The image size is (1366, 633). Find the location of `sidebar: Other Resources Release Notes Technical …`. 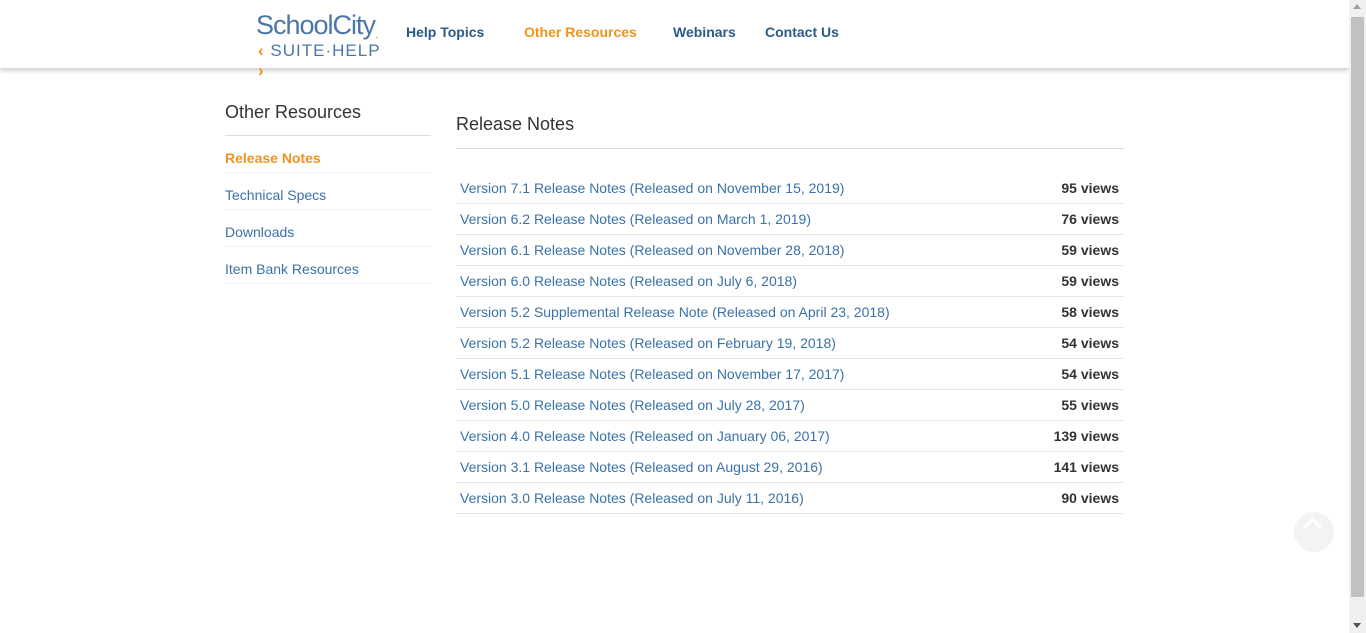

sidebar: Other Resources Release Notes Technical … is located at coordinates (328, 193).